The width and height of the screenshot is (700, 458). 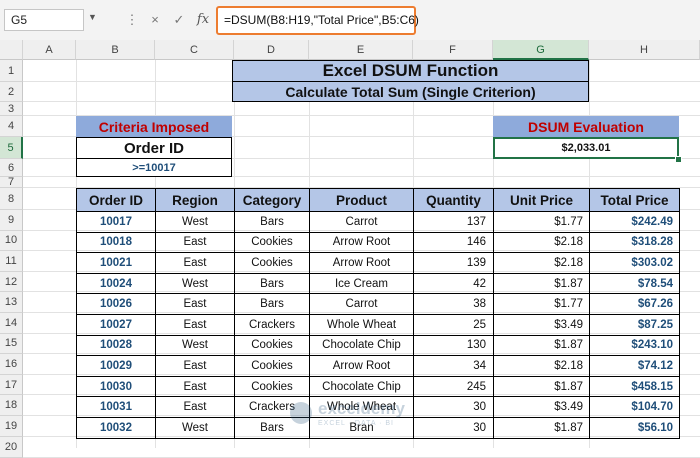 I want to click on row-header: 5, so click(x=11, y=148).